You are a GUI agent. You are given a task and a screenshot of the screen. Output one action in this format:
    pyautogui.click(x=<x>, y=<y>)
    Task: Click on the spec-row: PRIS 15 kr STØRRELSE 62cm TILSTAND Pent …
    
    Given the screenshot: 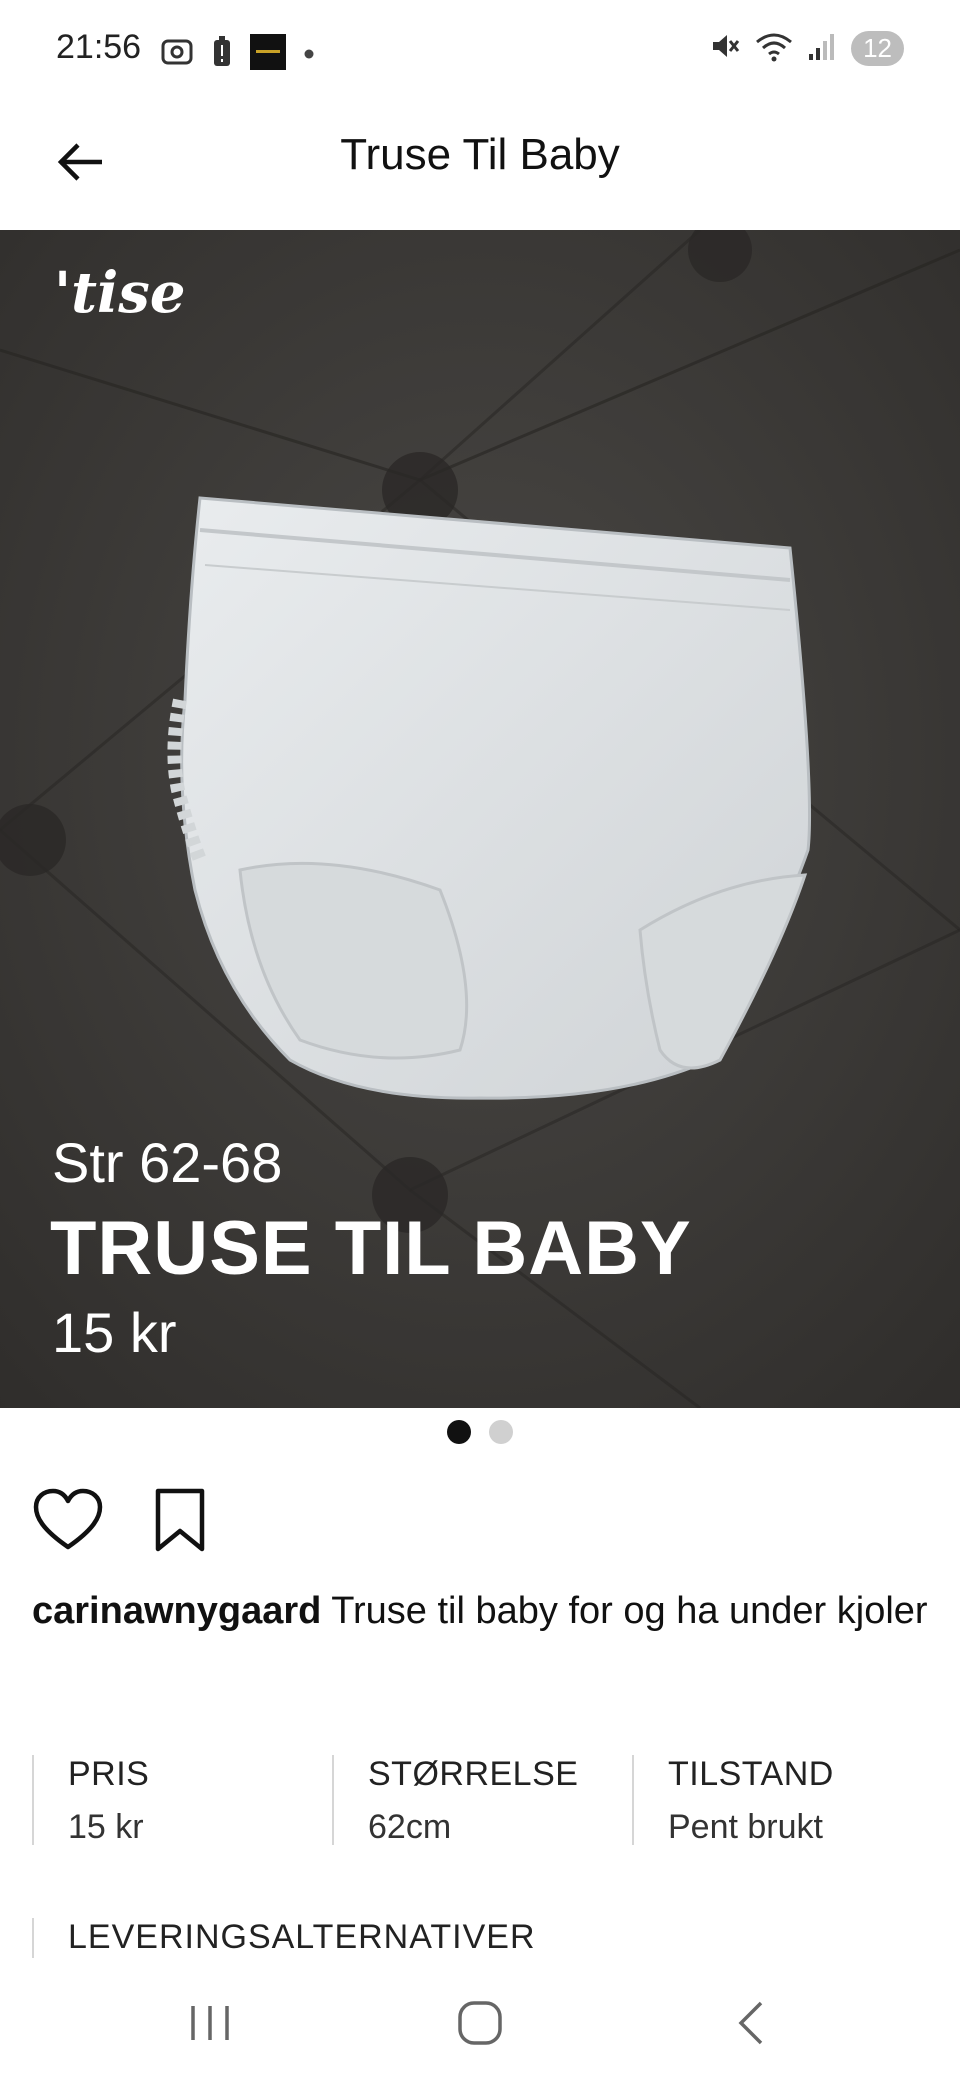 What is the action you would take?
    pyautogui.click(x=482, y=1800)
    